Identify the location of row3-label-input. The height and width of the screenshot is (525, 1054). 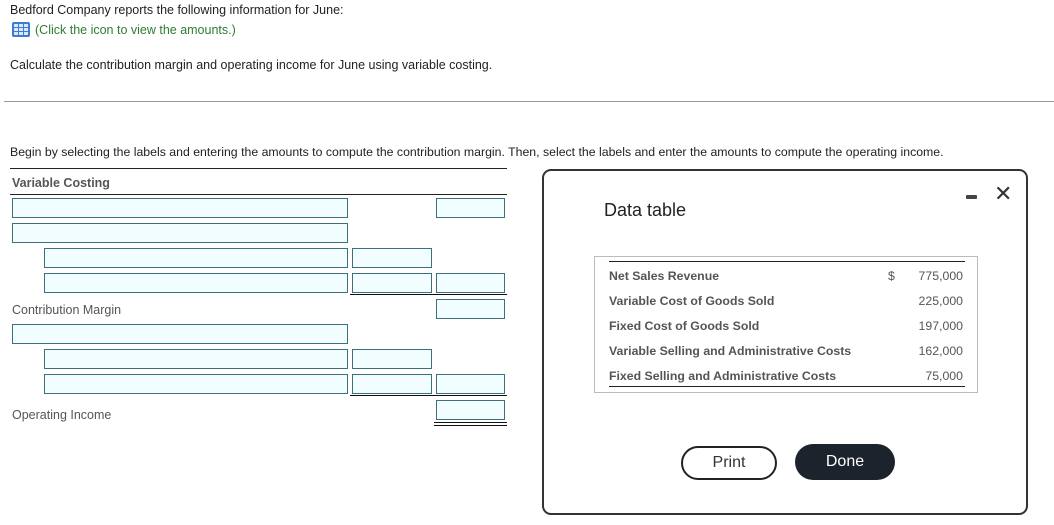
(196, 258).